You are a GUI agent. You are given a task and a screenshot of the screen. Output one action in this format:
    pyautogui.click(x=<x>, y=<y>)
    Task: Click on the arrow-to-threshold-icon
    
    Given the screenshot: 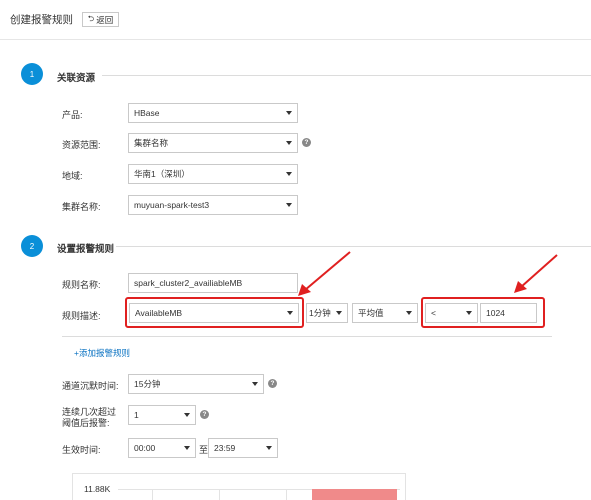 What is the action you would take?
    pyautogui.click(x=536, y=273)
    